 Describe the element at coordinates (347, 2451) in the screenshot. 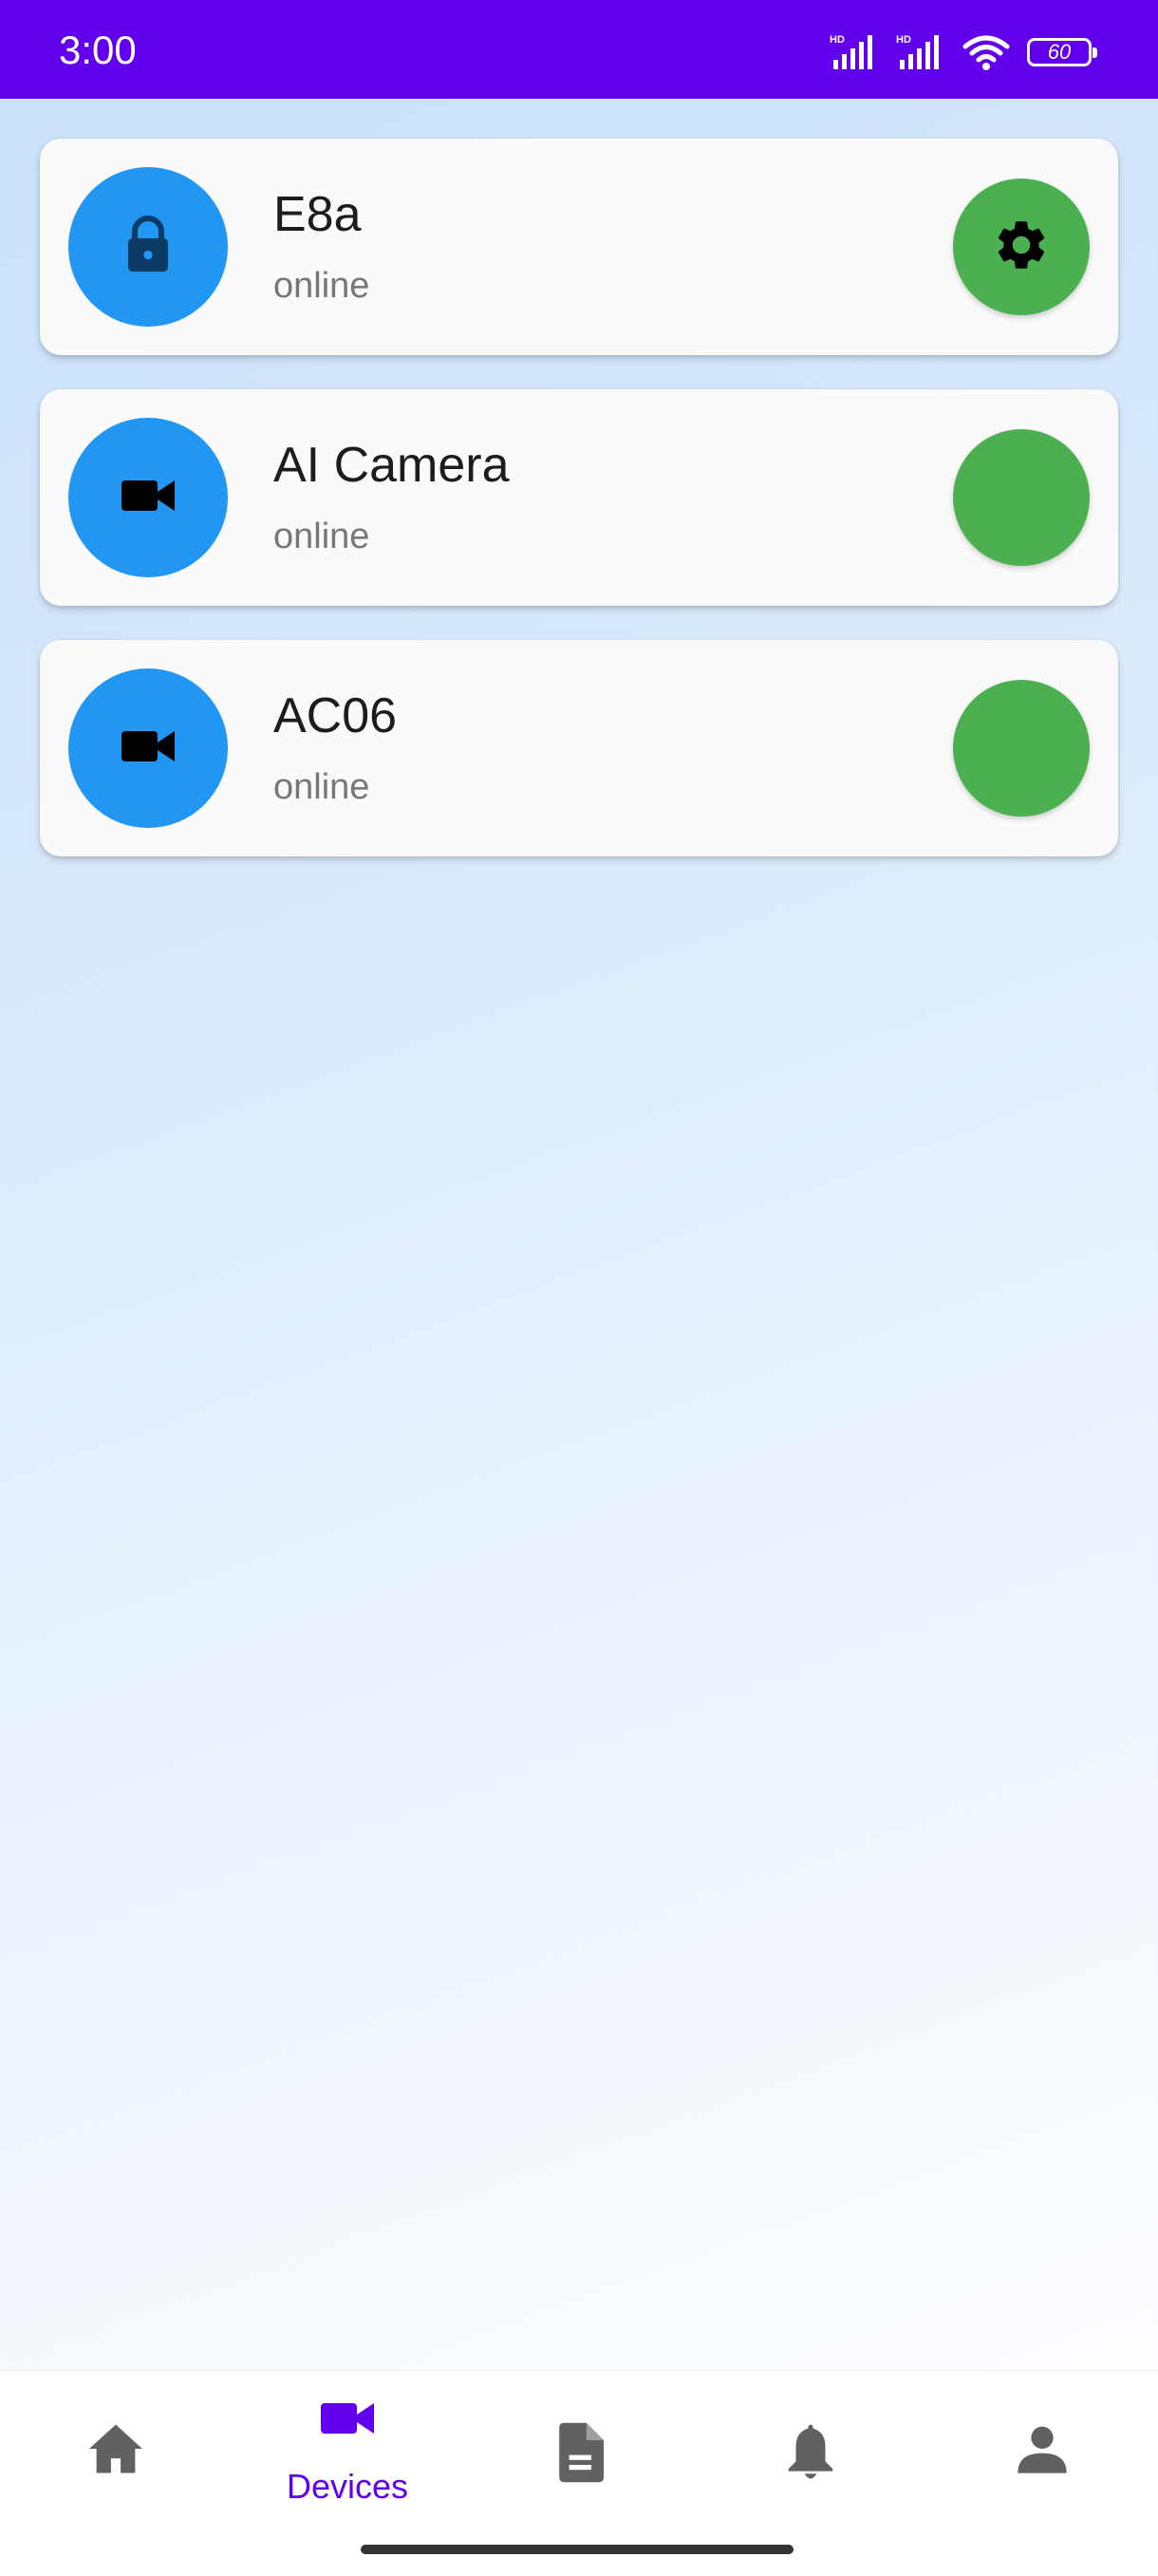

I see `nav-item-devices: Devices` at that location.